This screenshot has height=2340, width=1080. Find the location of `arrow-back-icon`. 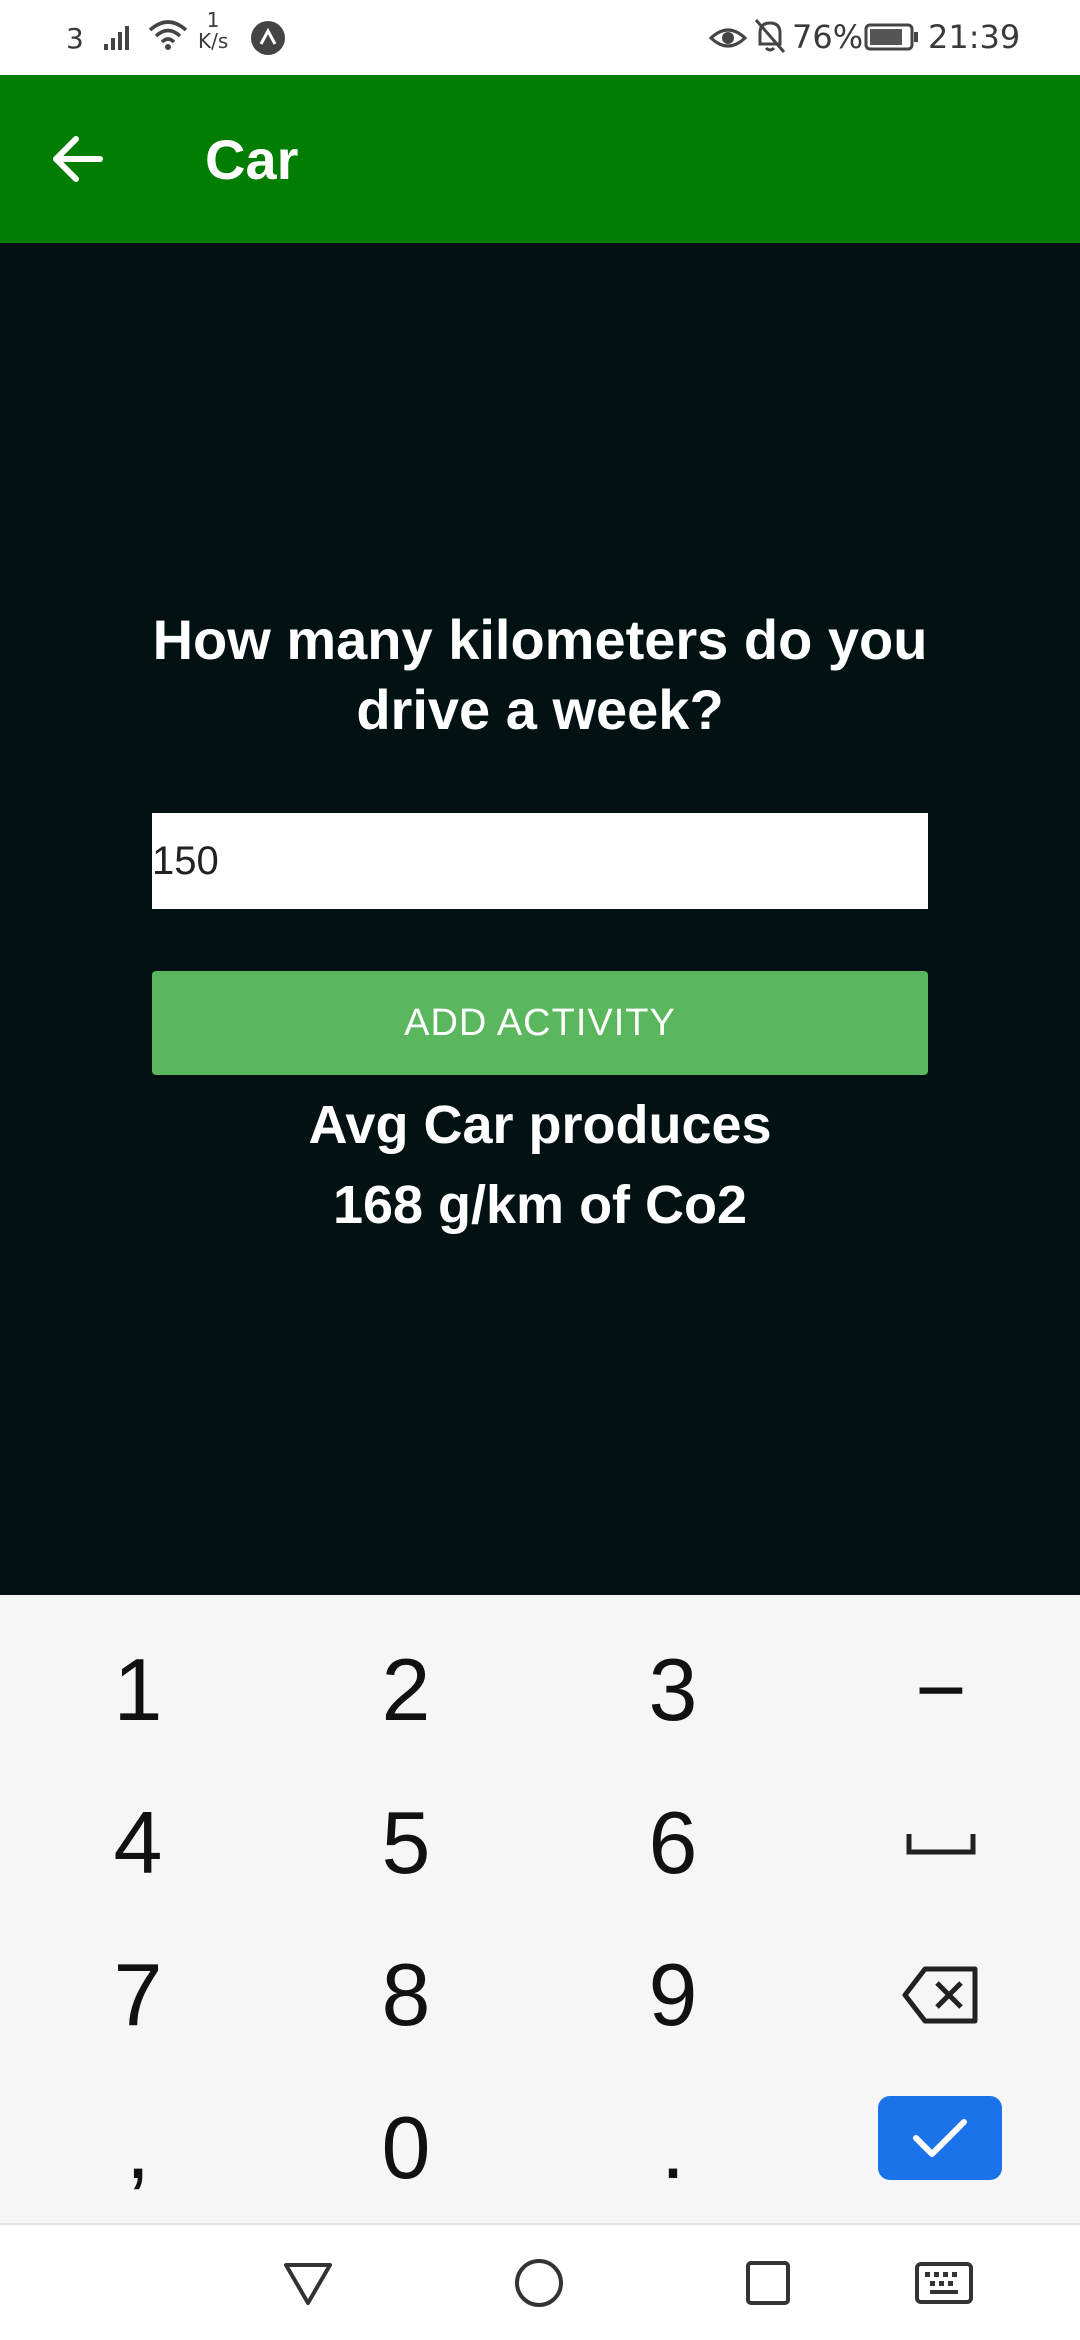

arrow-back-icon is located at coordinates (78, 159).